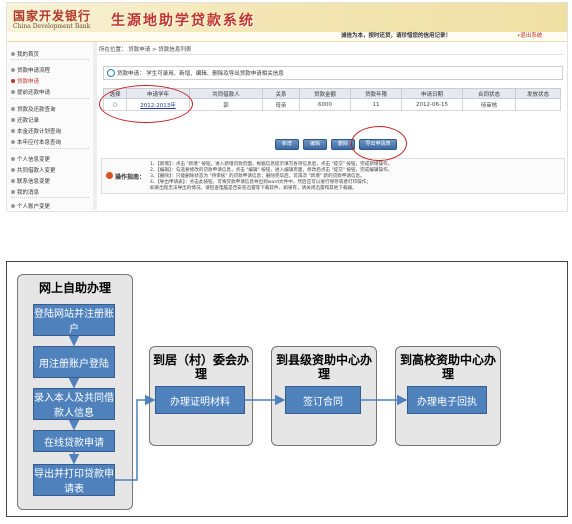  What do you see at coordinates (109, 175) in the screenshot?
I see `guide-icon` at bounding box center [109, 175].